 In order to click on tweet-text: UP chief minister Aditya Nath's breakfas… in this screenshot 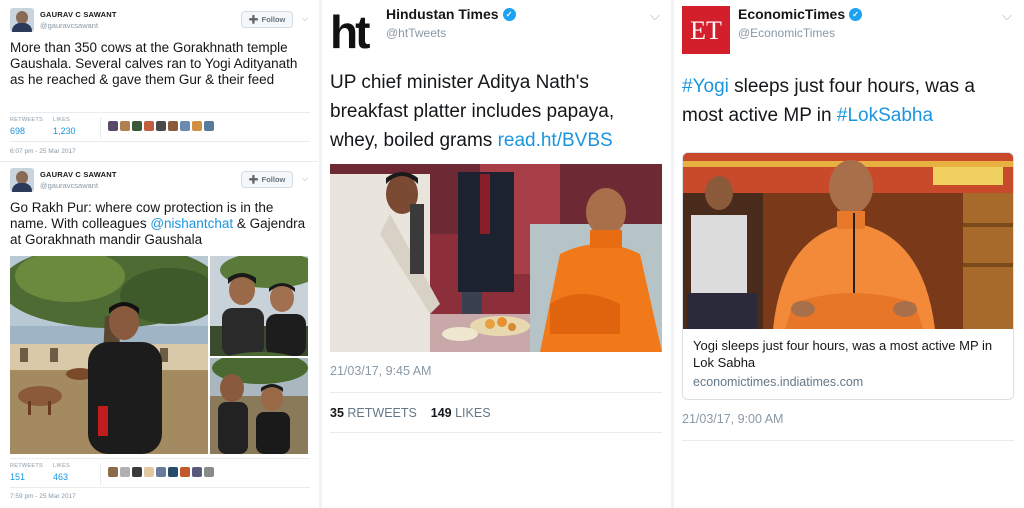, I will do `click(498, 111)`.